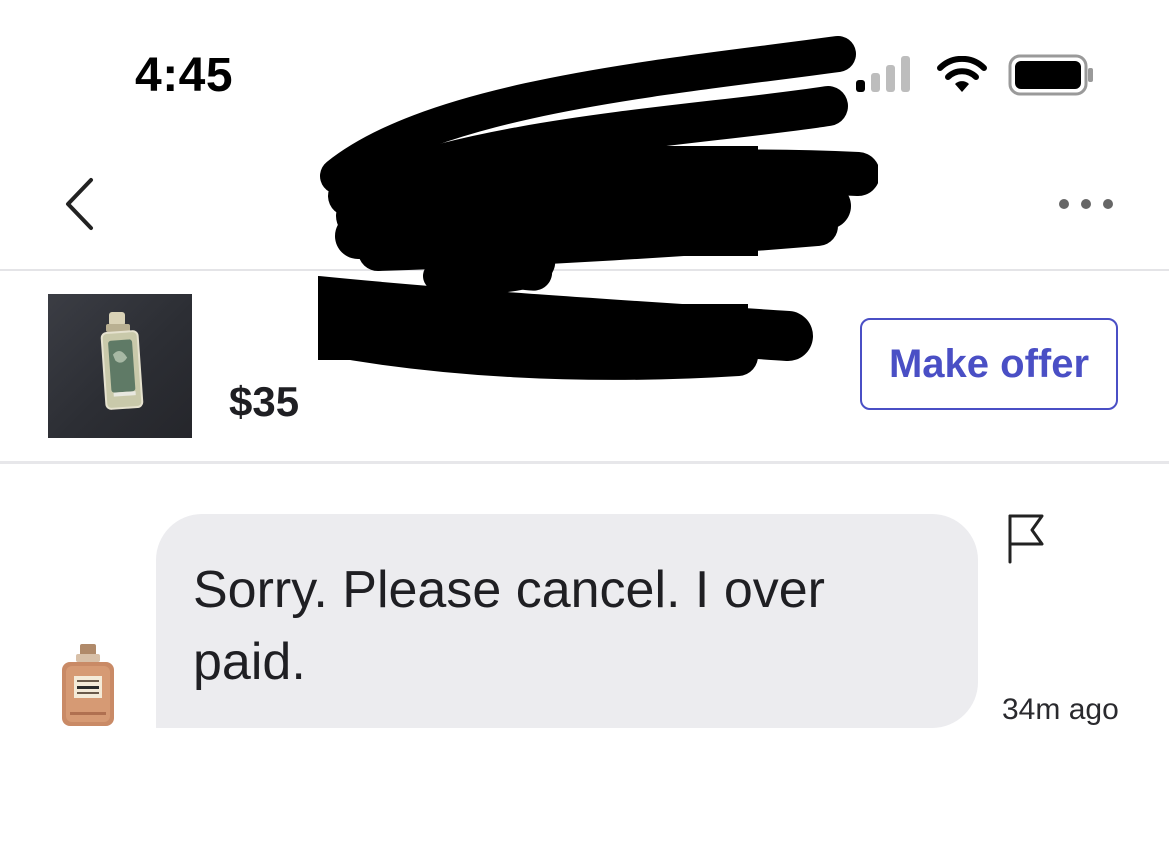 The image size is (1169, 867). I want to click on battery-icon, so click(1050, 75).